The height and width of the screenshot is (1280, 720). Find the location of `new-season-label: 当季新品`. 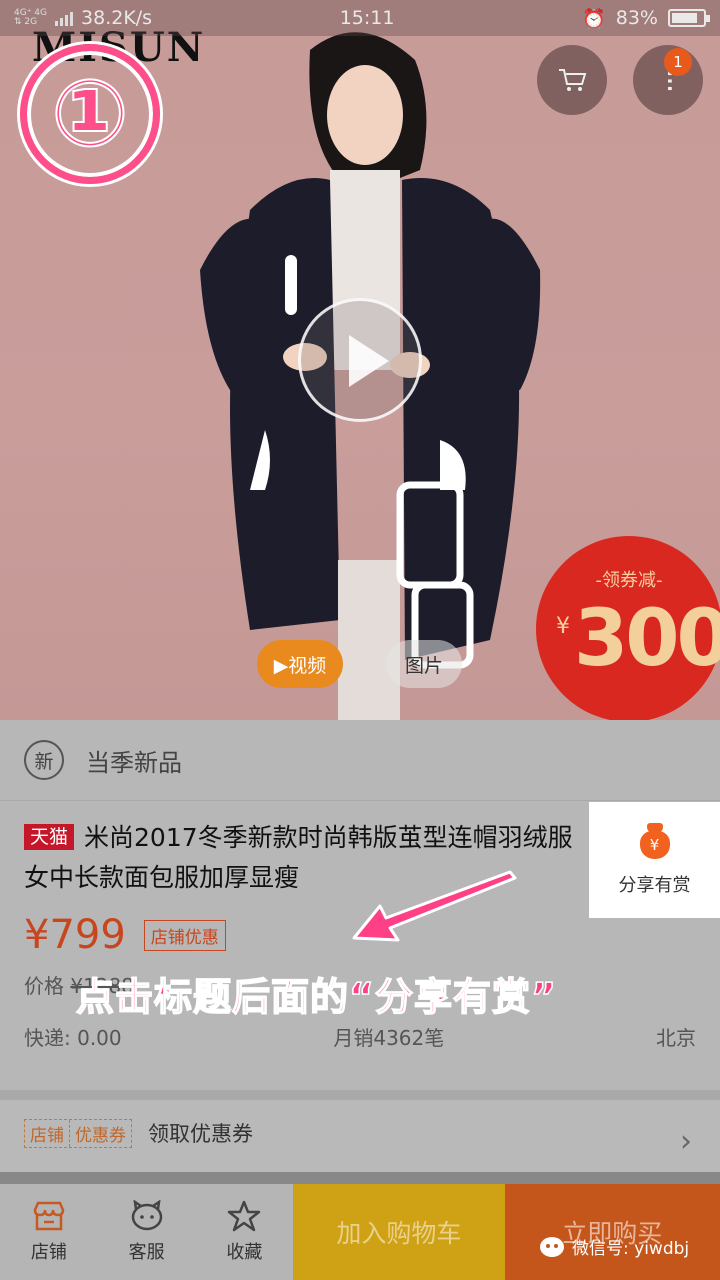

new-season-label: 当季新品 is located at coordinates (134, 762).